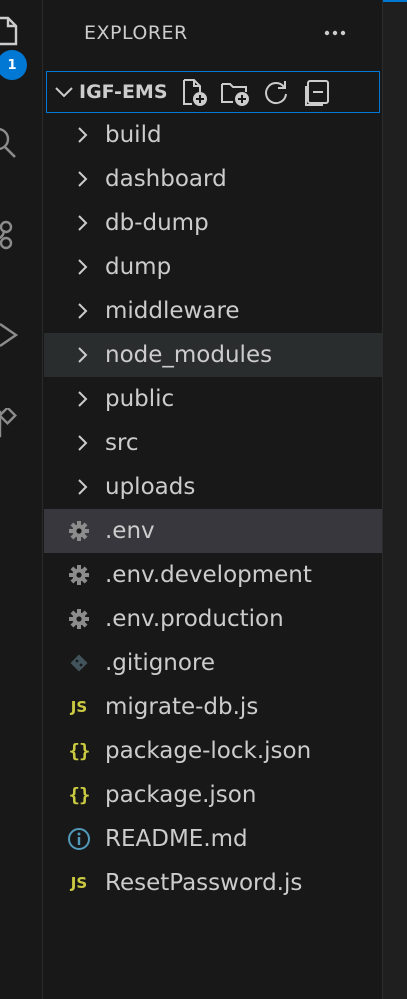 This screenshot has height=999, width=407. What do you see at coordinates (182, 707) in the screenshot?
I see `item-label: migrate-db.js` at bounding box center [182, 707].